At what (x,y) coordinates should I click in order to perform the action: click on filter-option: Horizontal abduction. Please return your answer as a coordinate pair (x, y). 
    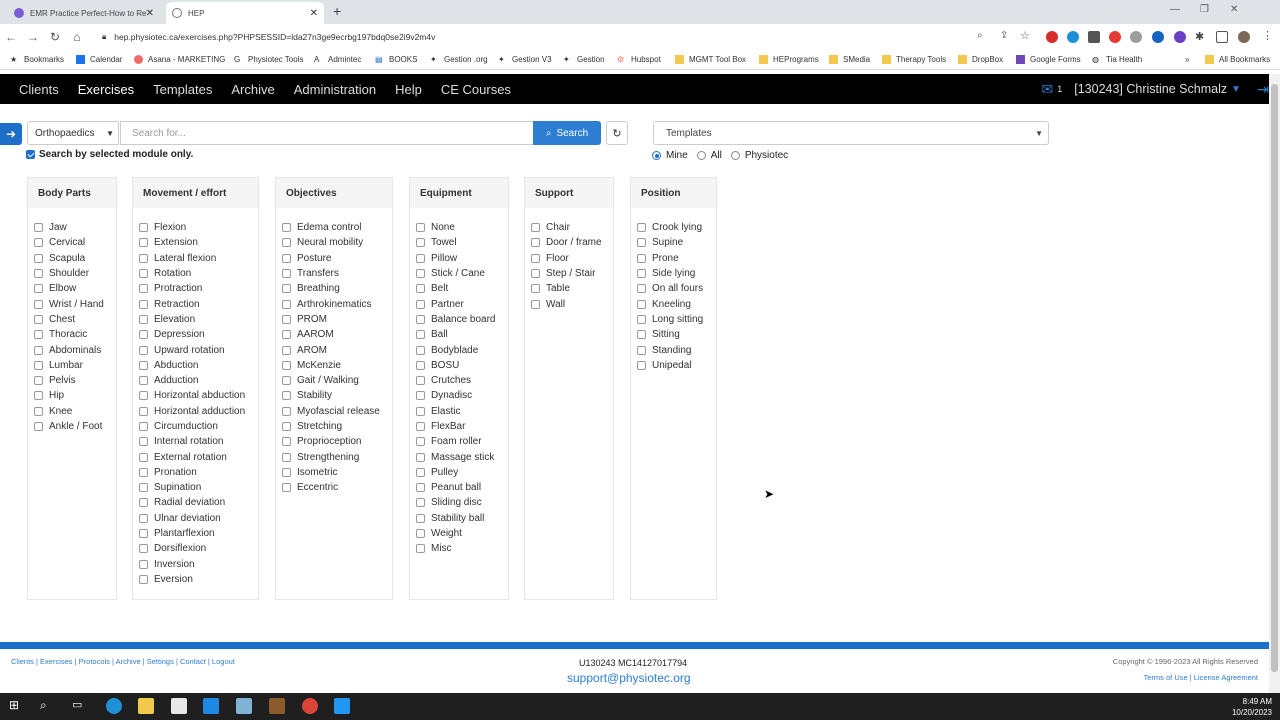
    Looking at the image, I should click on (195, 395).